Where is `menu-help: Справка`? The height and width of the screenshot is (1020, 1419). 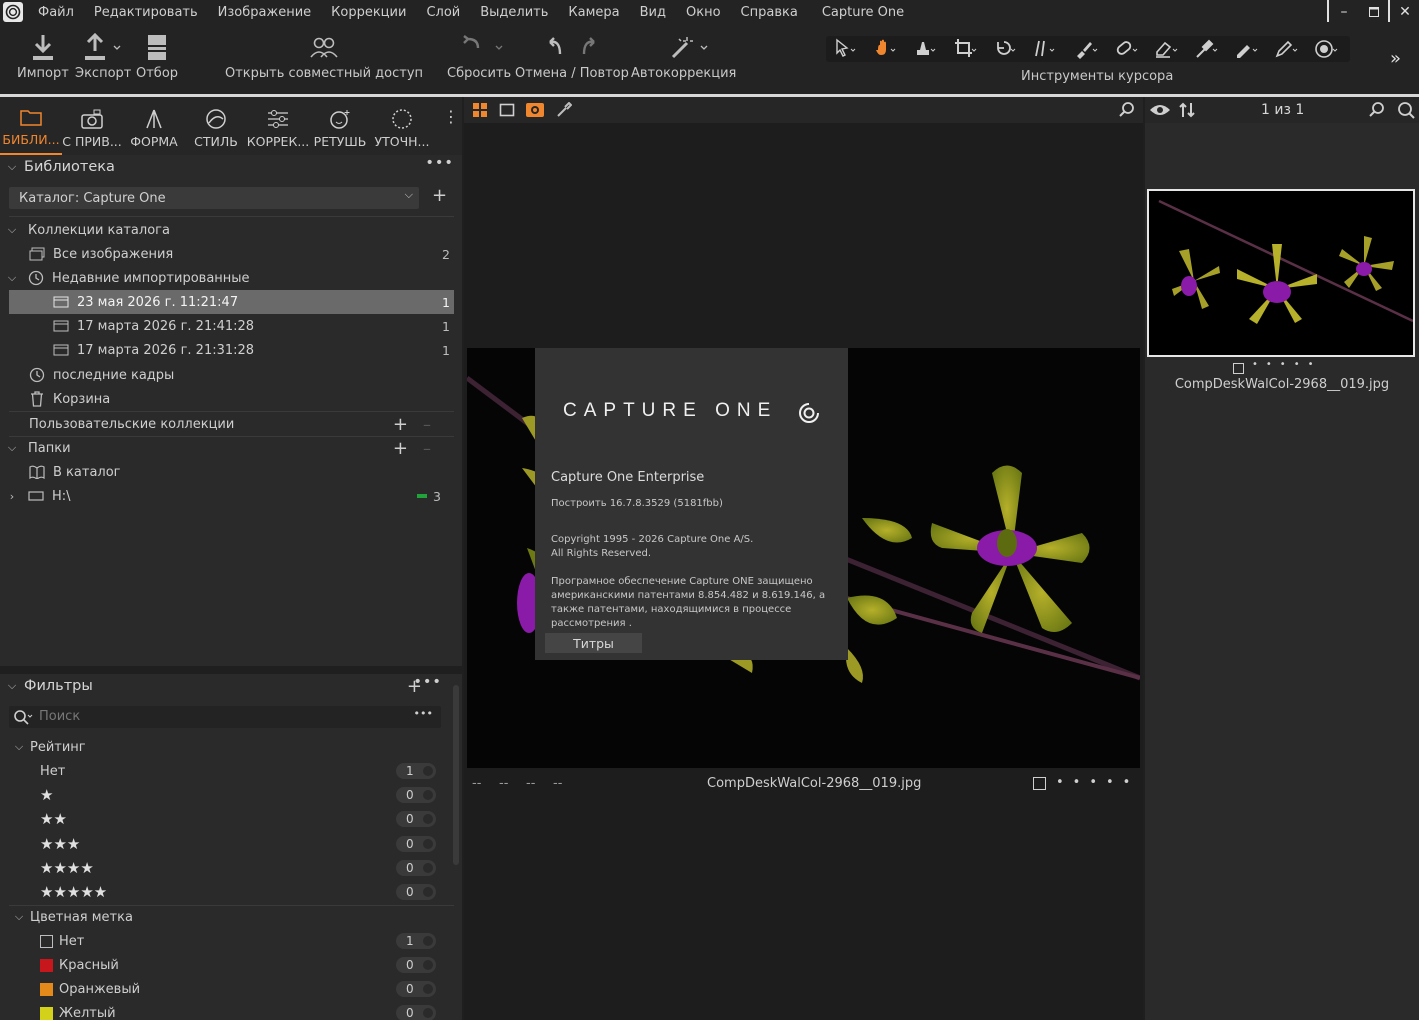 menu-help: Справка is located at coordinates (769, 12).